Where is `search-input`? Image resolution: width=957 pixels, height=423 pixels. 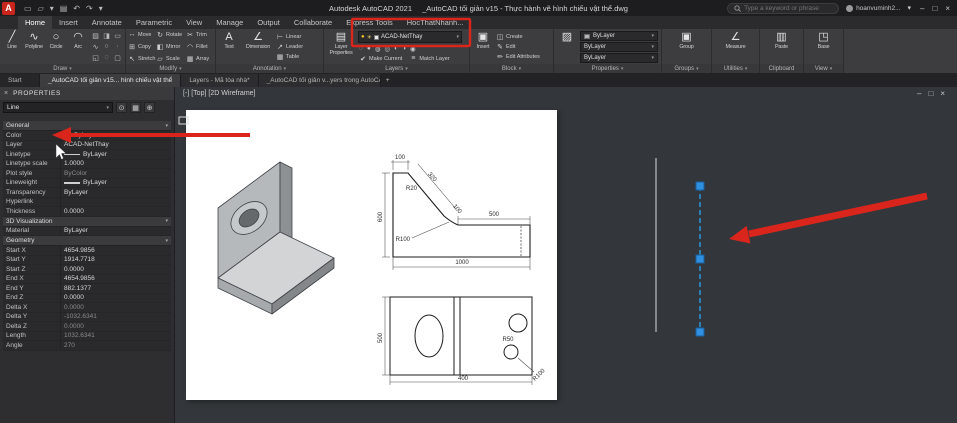 search-input is located at coordinates (788, 8).